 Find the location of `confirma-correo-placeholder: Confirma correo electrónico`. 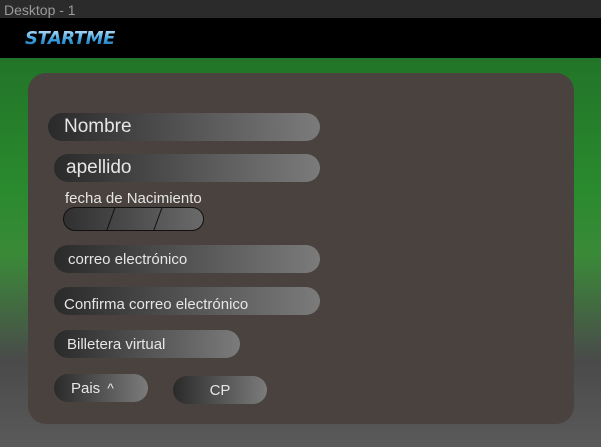

confirma-correo-placeholder: Confirma correo electrónico is located at coordinates (156, 304).